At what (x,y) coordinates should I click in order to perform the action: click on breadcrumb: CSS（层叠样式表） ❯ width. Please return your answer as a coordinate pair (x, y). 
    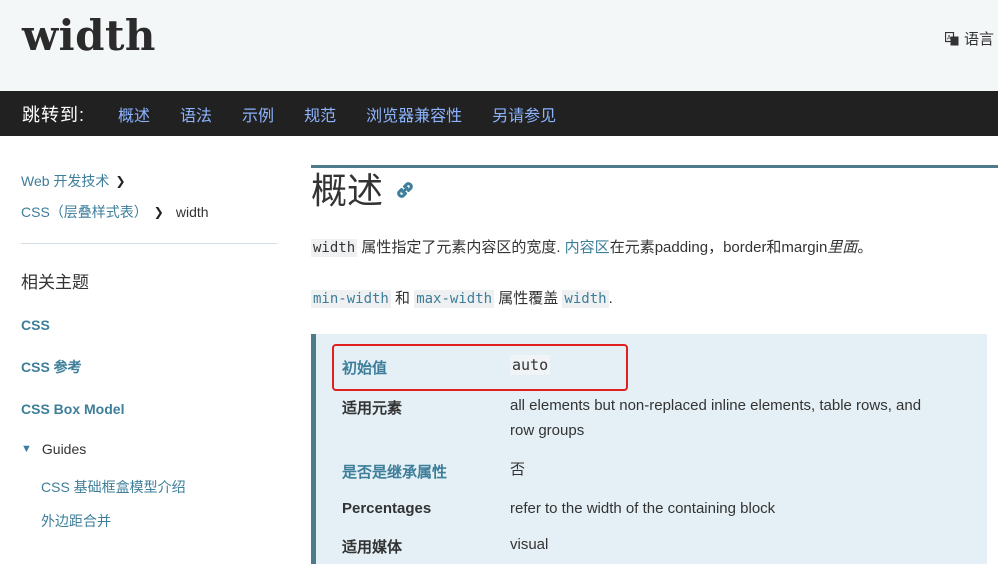
    Looking at the image, I should click on (149, 211).